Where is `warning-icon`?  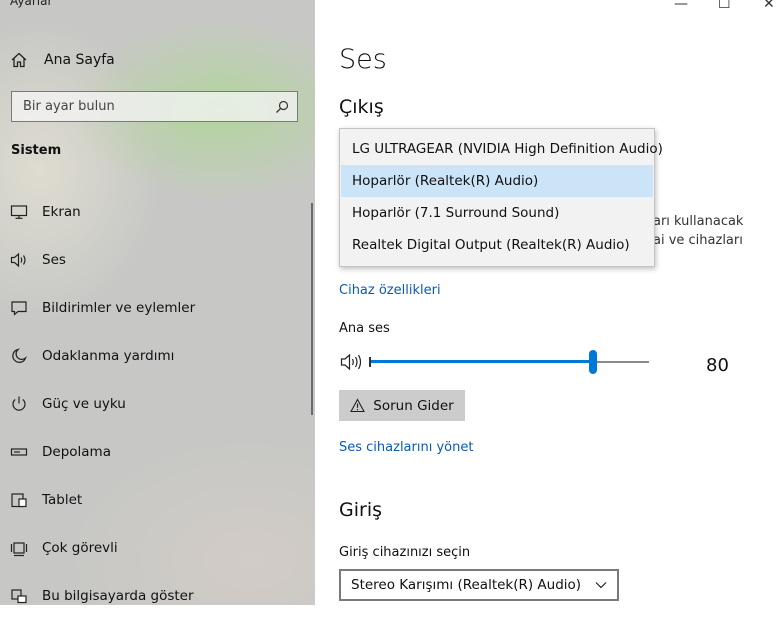
warning-icon is located at coordinates (358, 405).